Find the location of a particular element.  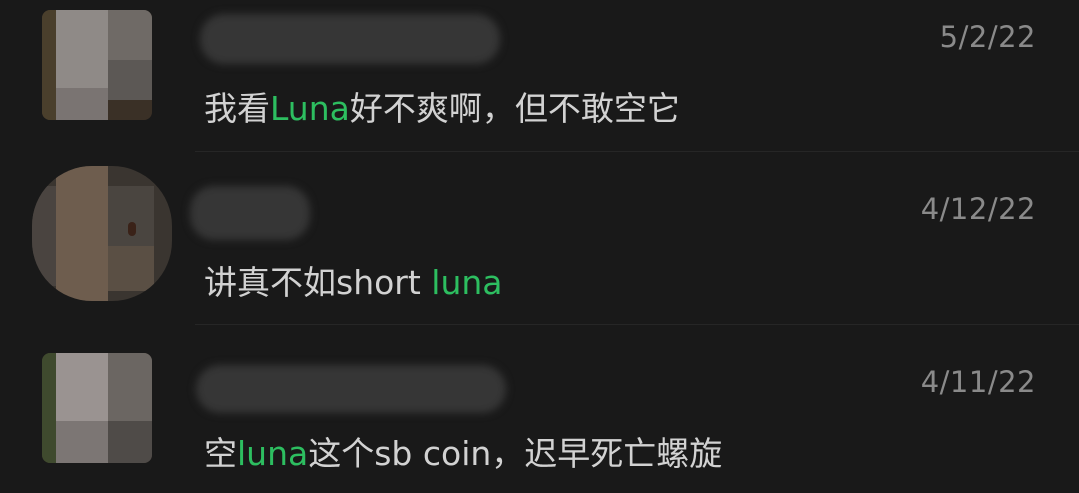

message-text: 我看 is located at coordinates (237, 108).